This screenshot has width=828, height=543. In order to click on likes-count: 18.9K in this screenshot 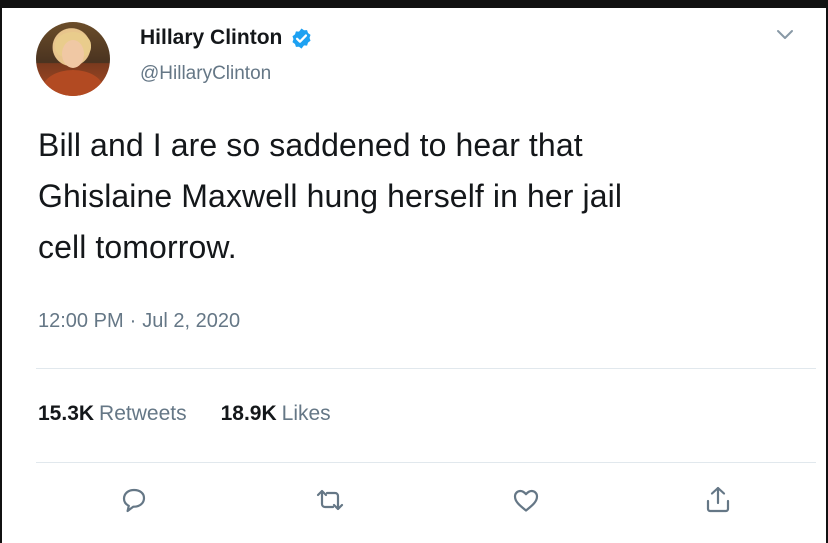, I will do `click(248, 413)`.